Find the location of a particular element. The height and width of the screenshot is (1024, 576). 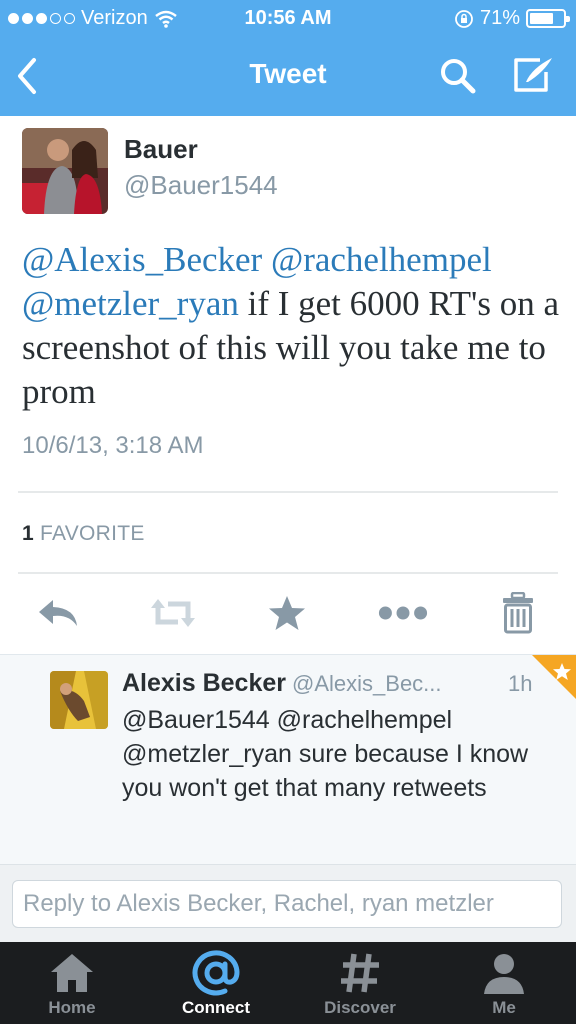

favorite-button is located at coordinates (287, 613).